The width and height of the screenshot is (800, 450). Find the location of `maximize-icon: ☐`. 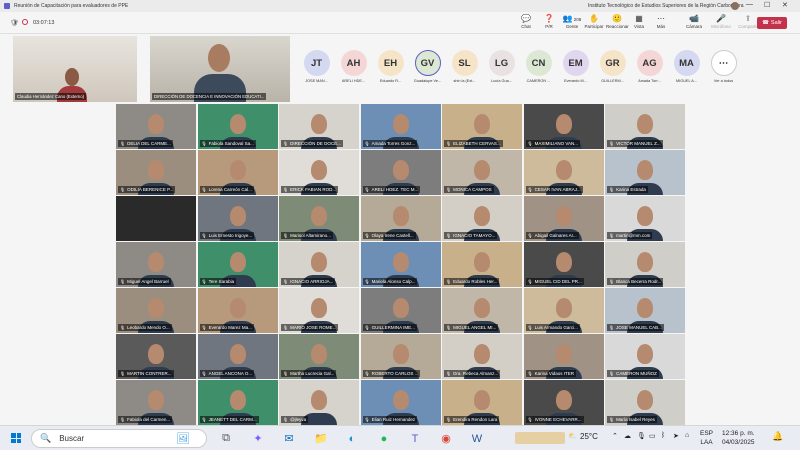

maximize-icon: ☐ is located at coordinates (767, 5).